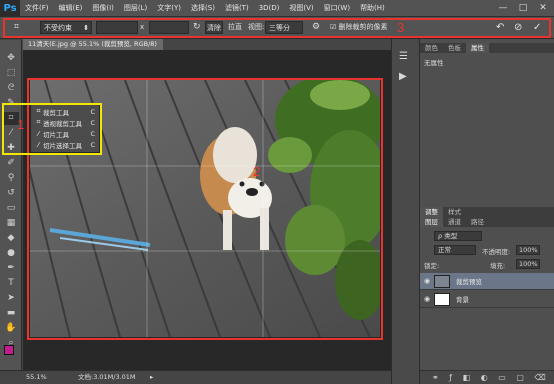  Describe the element at coordinates (450, 377) in the screenshot. I see `fx-icon: ƒ` at that location.